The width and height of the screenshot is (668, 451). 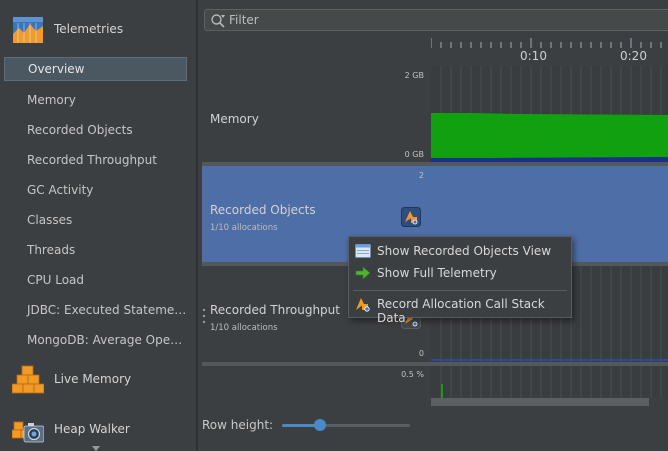 I want to click on recorded-throughput-row-title: Recorded Throughput, so click(x=275, y=310).